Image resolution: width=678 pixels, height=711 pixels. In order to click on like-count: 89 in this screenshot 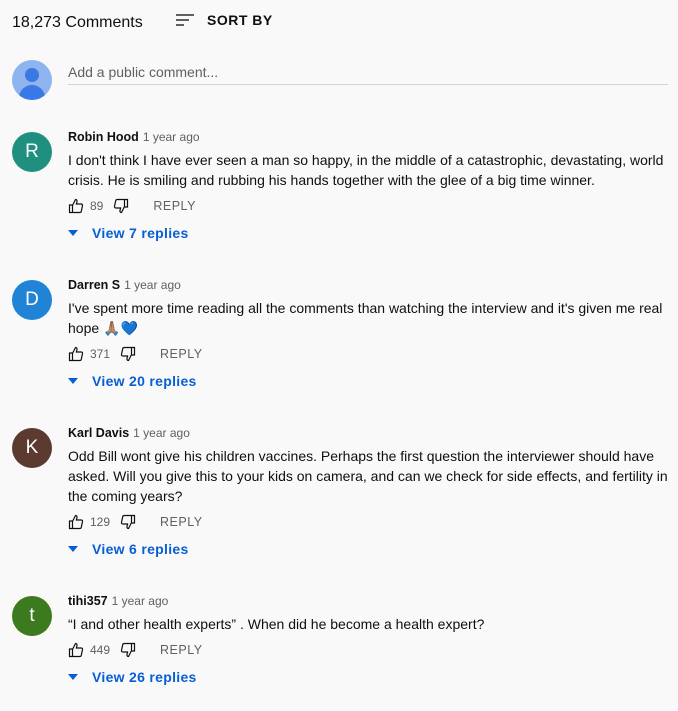, I will do `click(97, 206)`.